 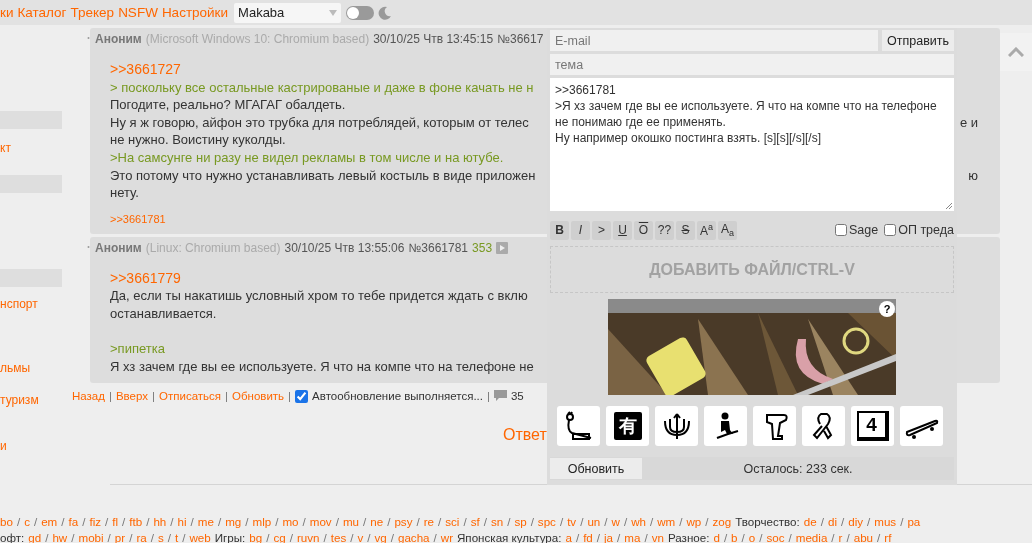 I want to click on board-link: b, so click(x=734, y=536).